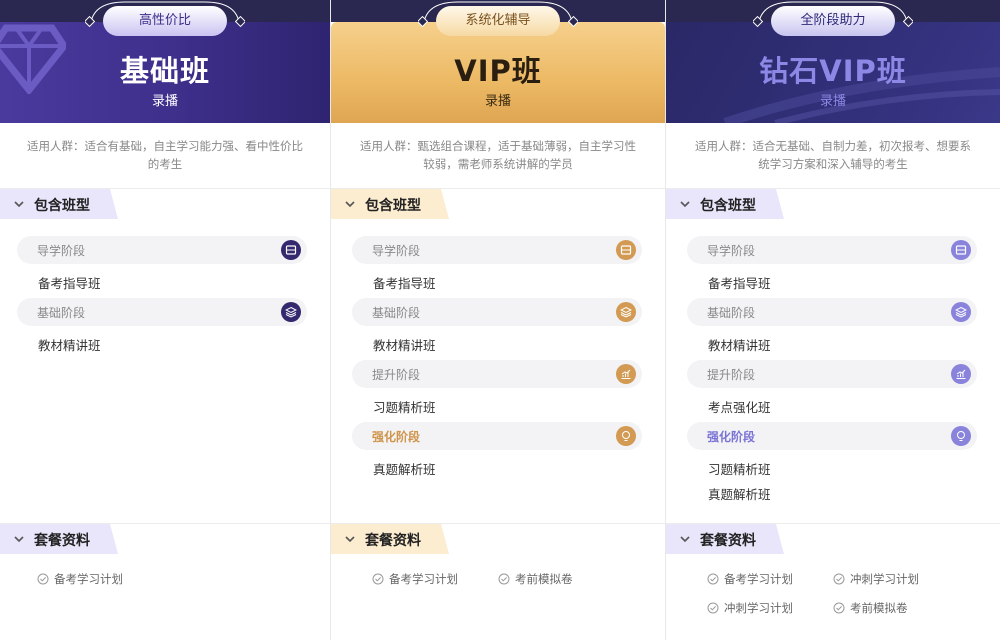  What do you see at coordinates (164, 71) in the screenshot?
I see `plan-title: 基础班` at bounding box center [164, 71].